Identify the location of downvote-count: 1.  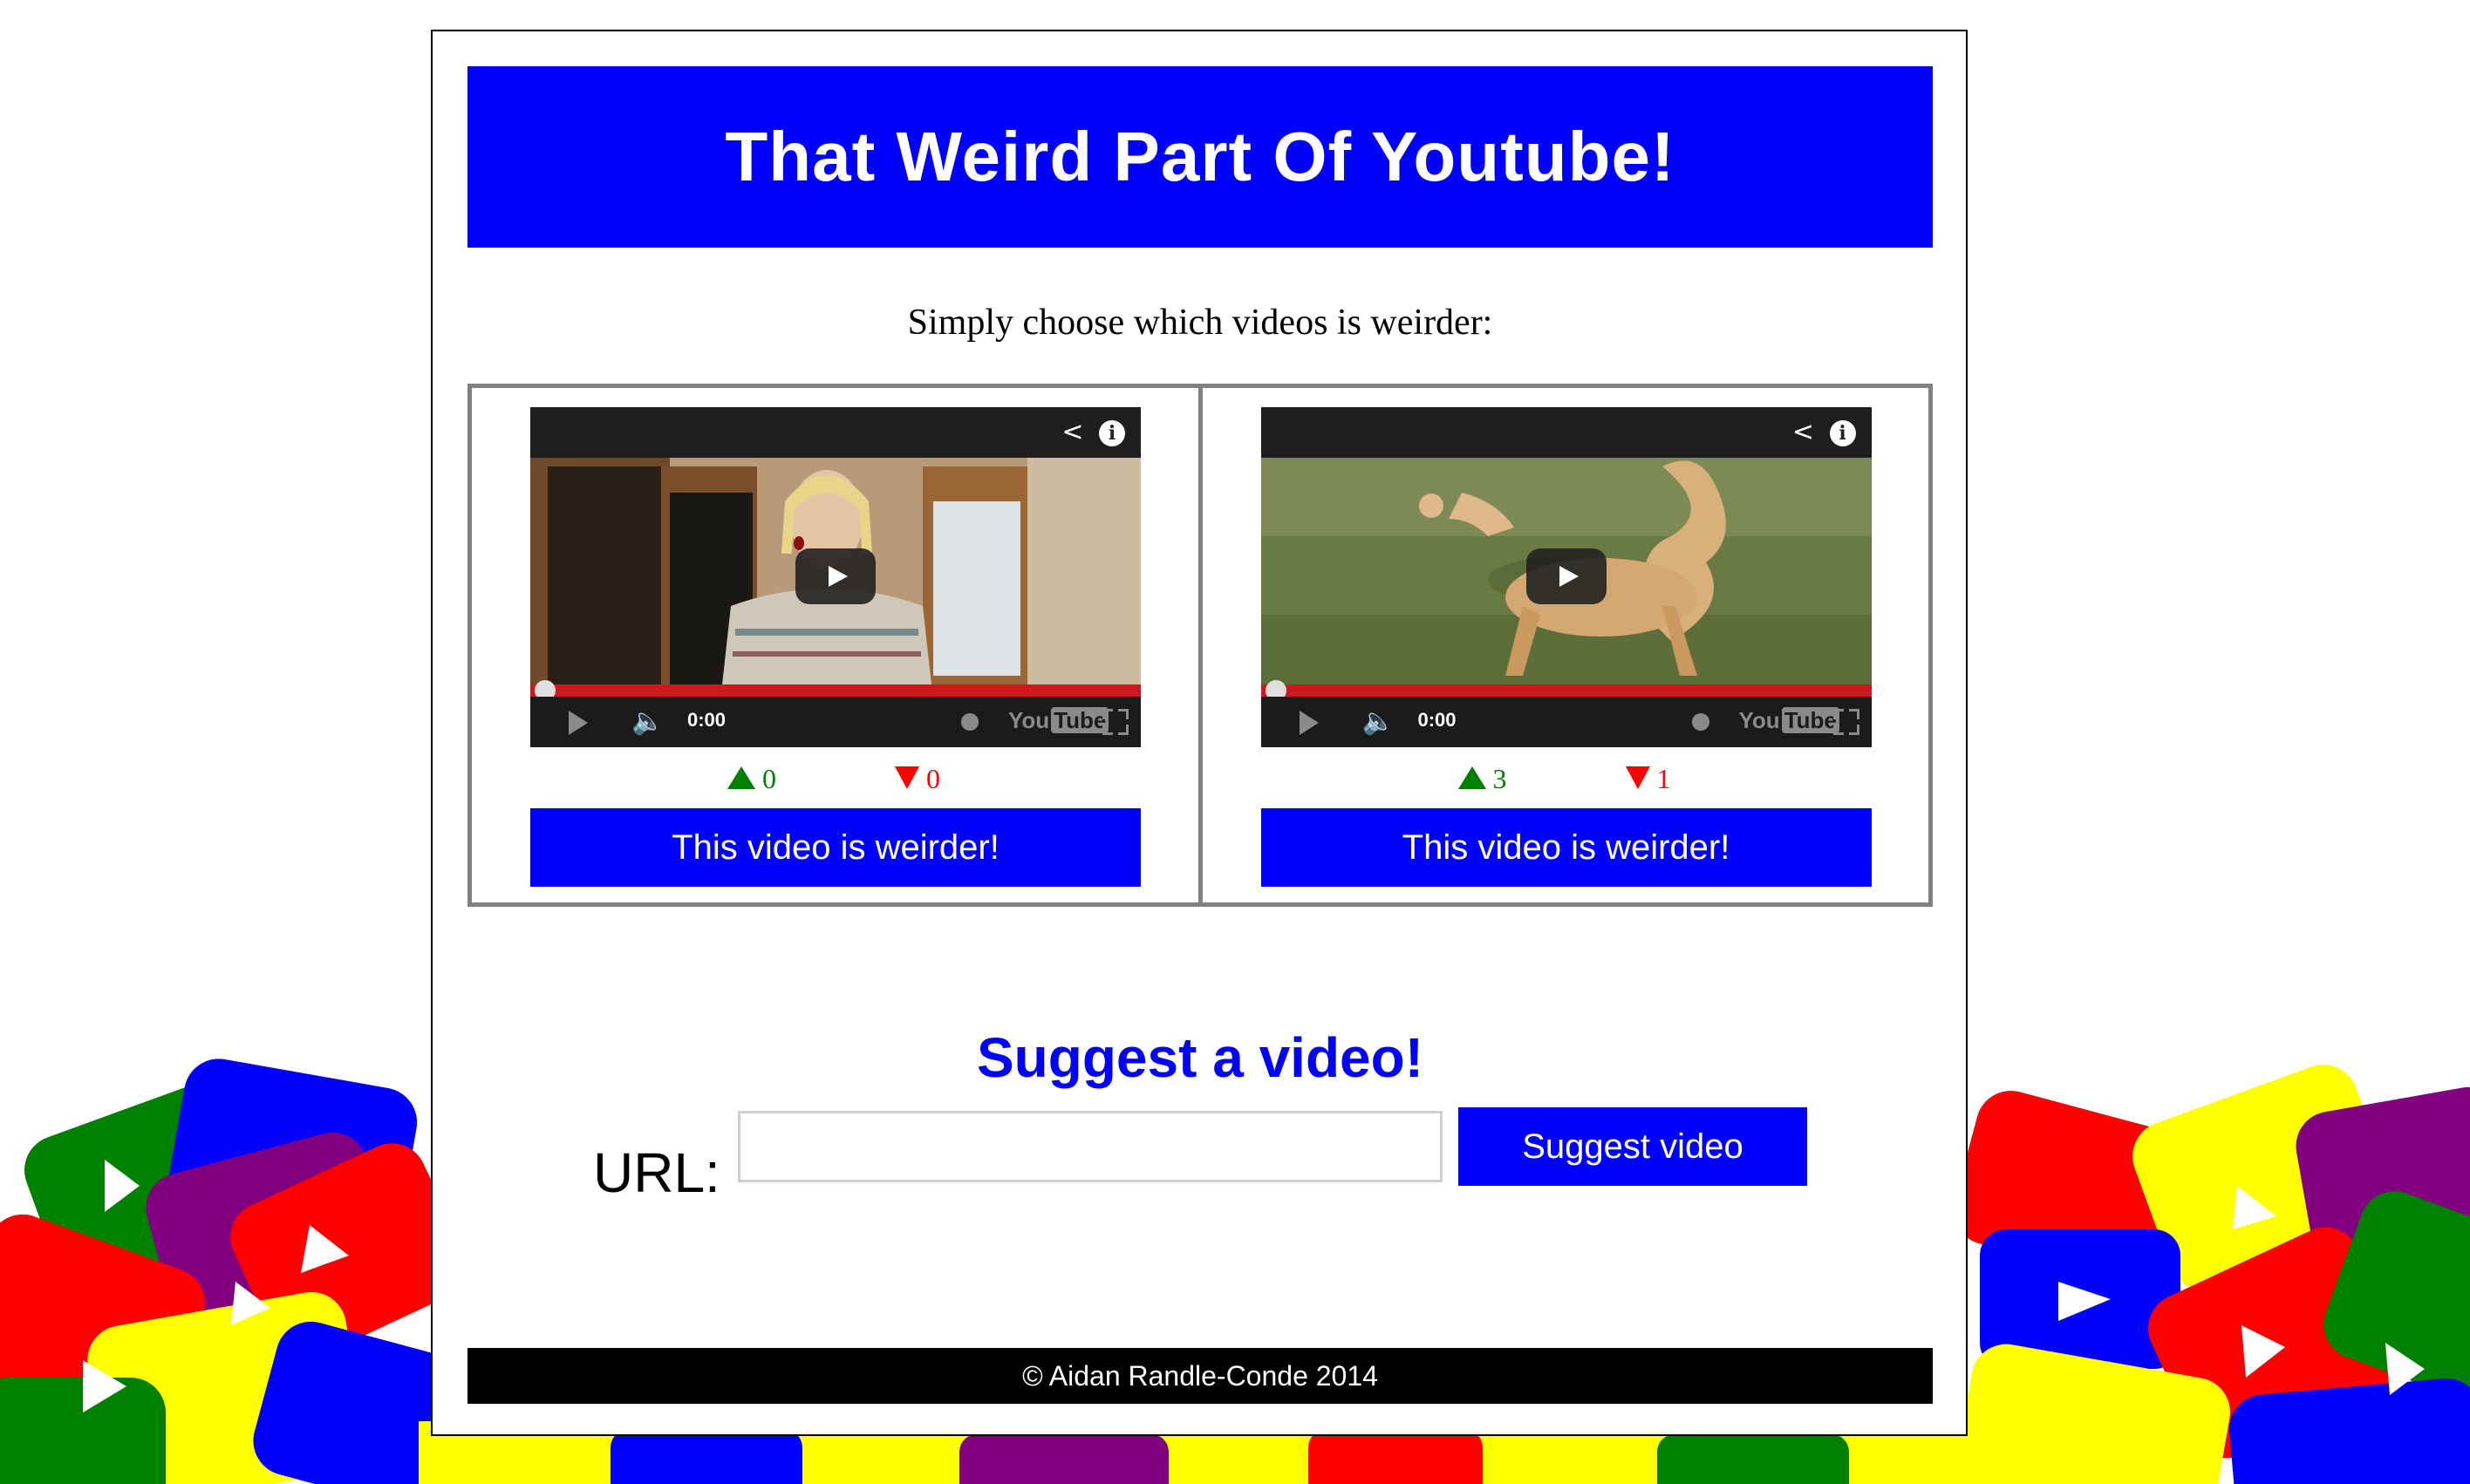
(1648, 779).